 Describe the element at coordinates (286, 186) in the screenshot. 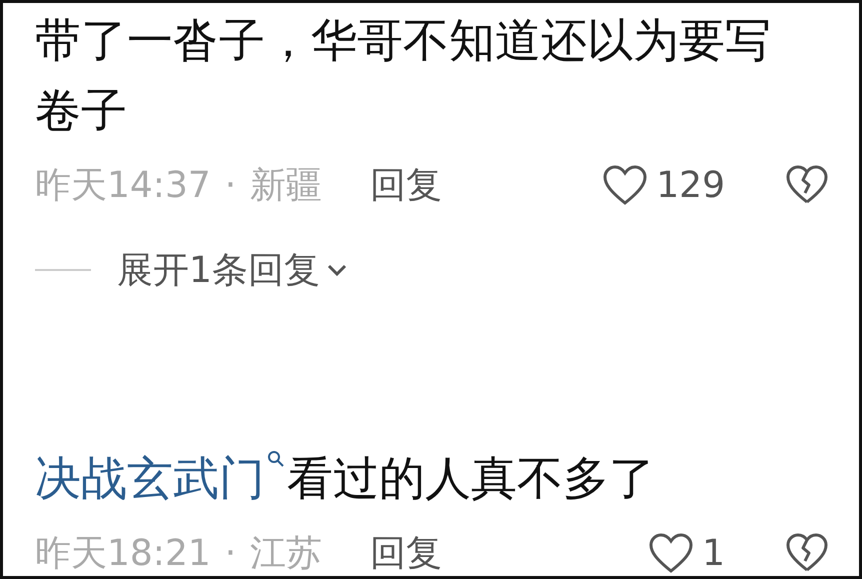

I see `comment-location: 新疆` at that location.